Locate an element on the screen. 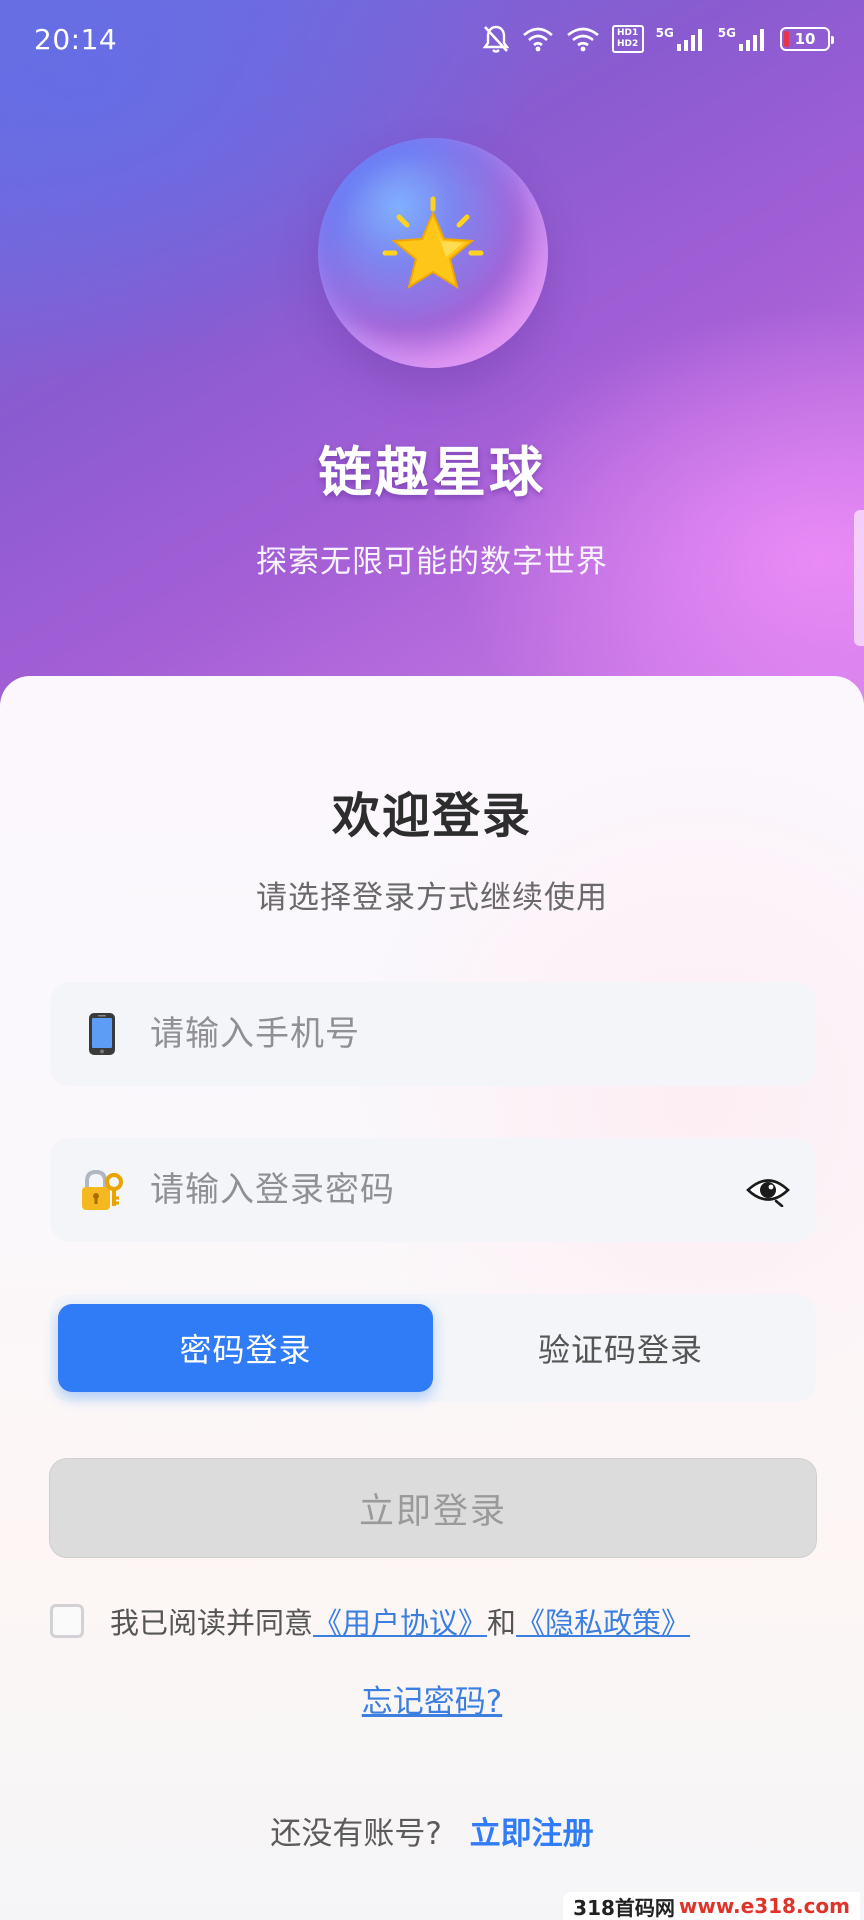 The image size is (864, 1920). forgot-password-row: 忘记密码? is located at coordinates (432, 1698).